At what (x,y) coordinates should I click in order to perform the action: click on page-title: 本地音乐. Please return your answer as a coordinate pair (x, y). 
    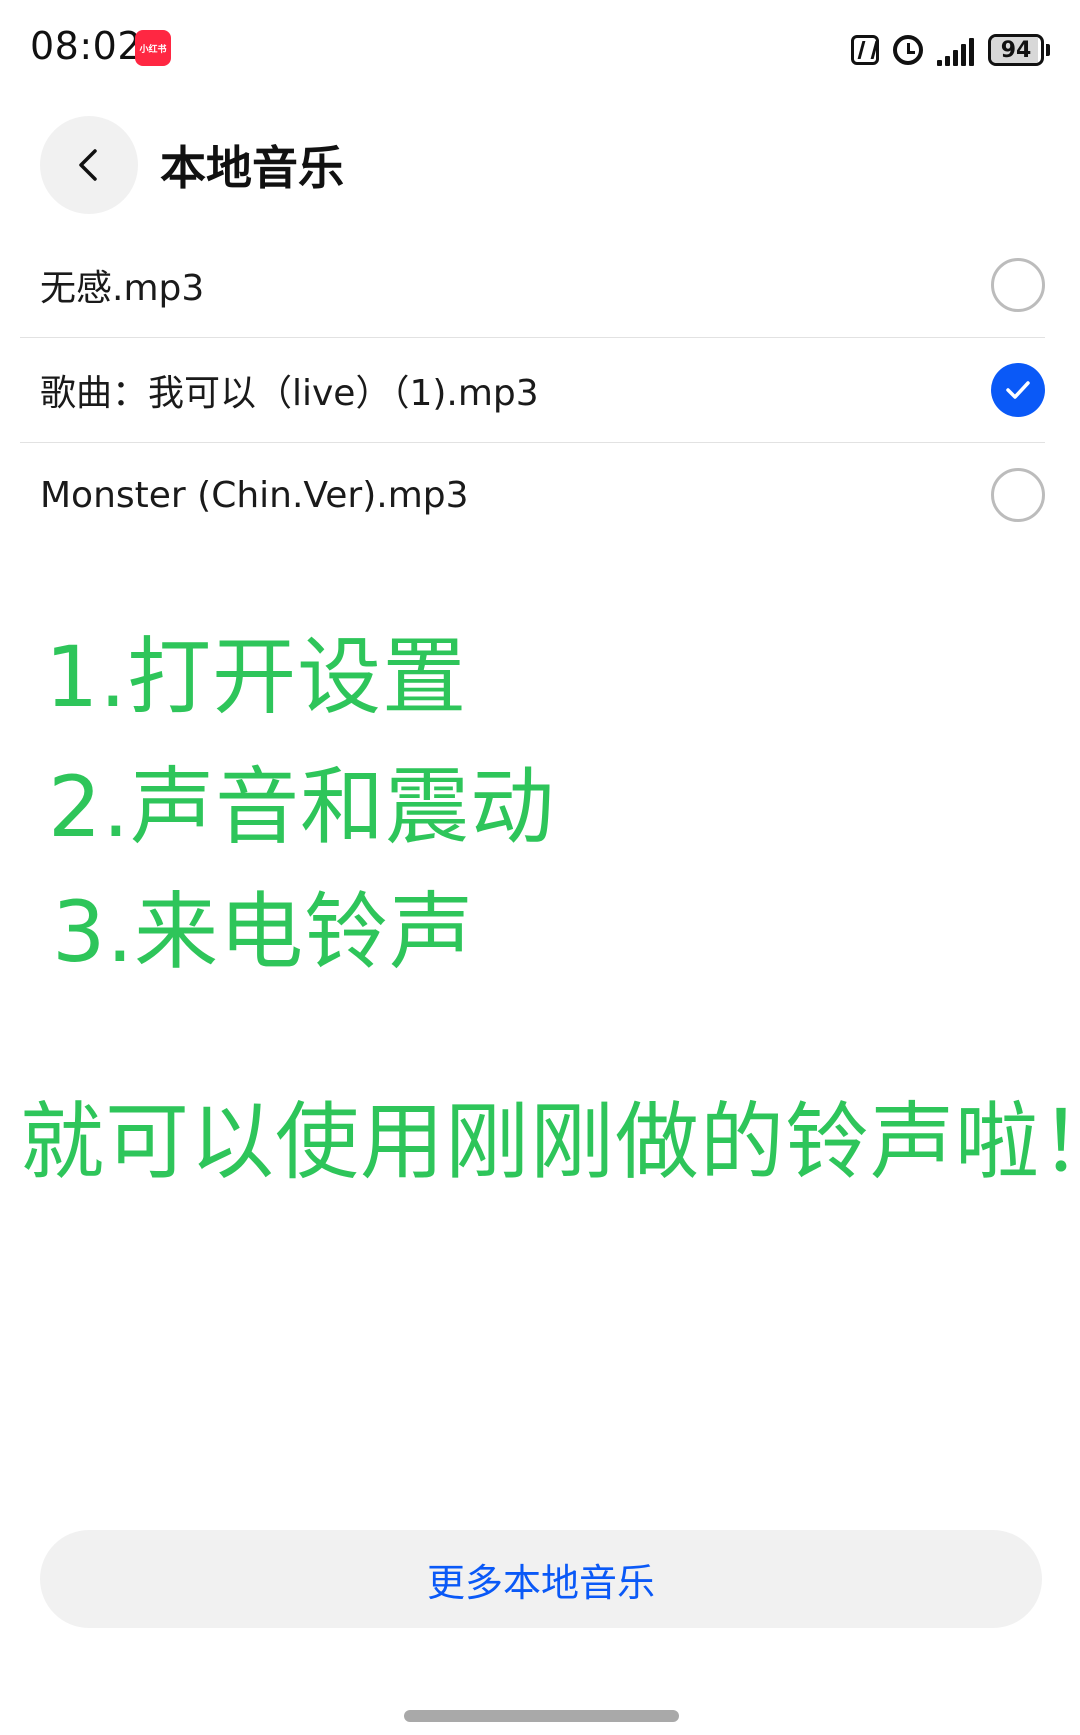
    Looking at the image, I should click on (252, 168).